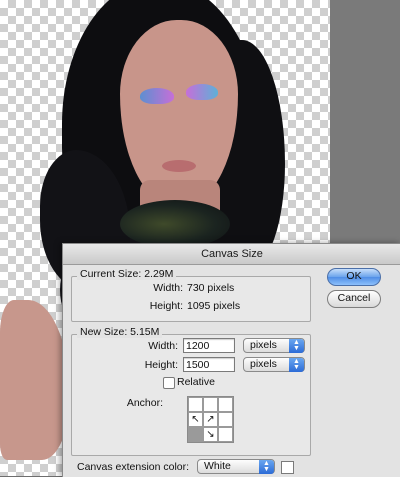  Describe the element at coordinates (225, 419) in the screenshot. I see `anchor-cell-middle-right` at that location.